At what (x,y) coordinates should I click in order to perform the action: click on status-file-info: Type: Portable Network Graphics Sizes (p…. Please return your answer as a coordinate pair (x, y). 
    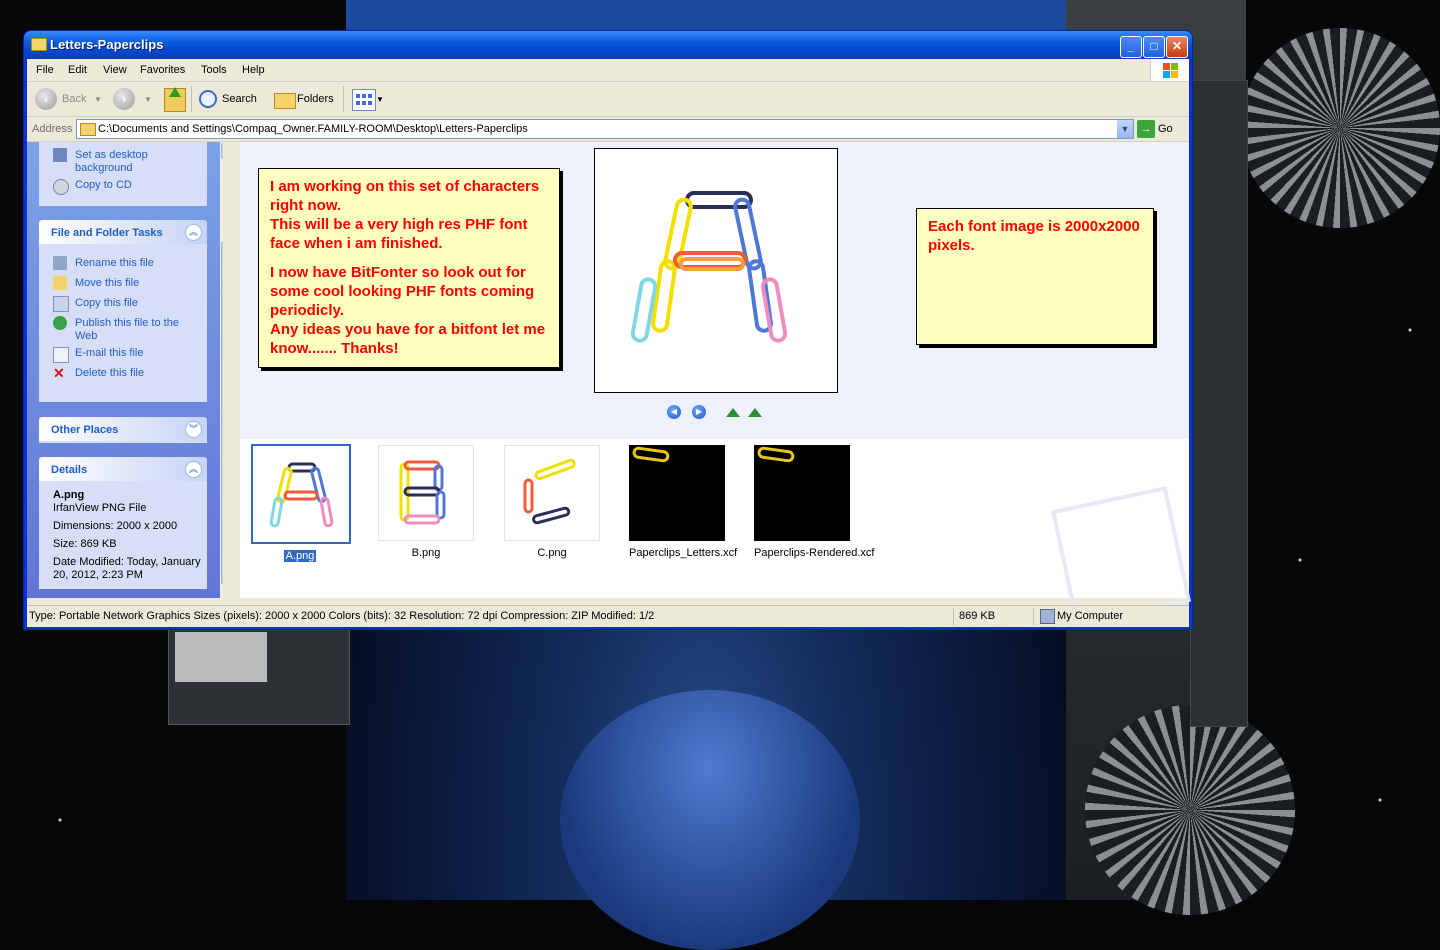
    Looking at the image, I should click on (342, 616).